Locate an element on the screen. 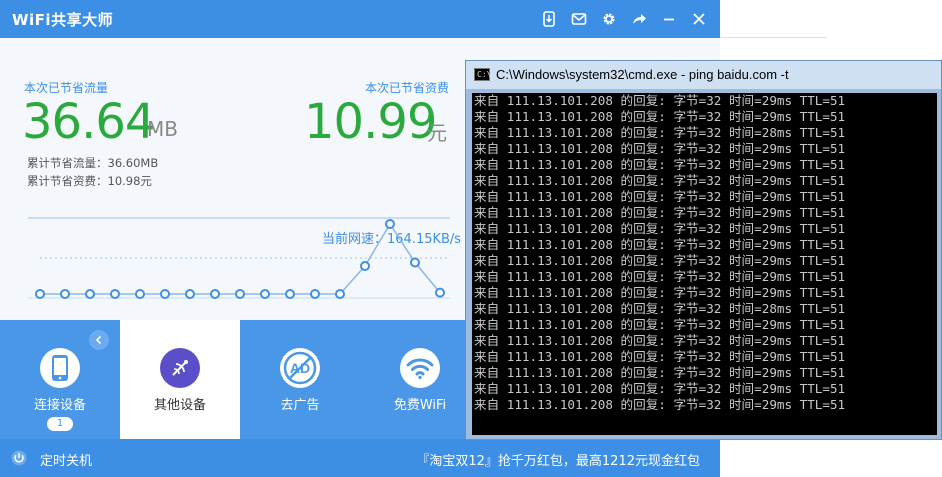 Image resolution: width=942 pixels, height=477 pixels. share-icon is located at coordinates (639, 19).